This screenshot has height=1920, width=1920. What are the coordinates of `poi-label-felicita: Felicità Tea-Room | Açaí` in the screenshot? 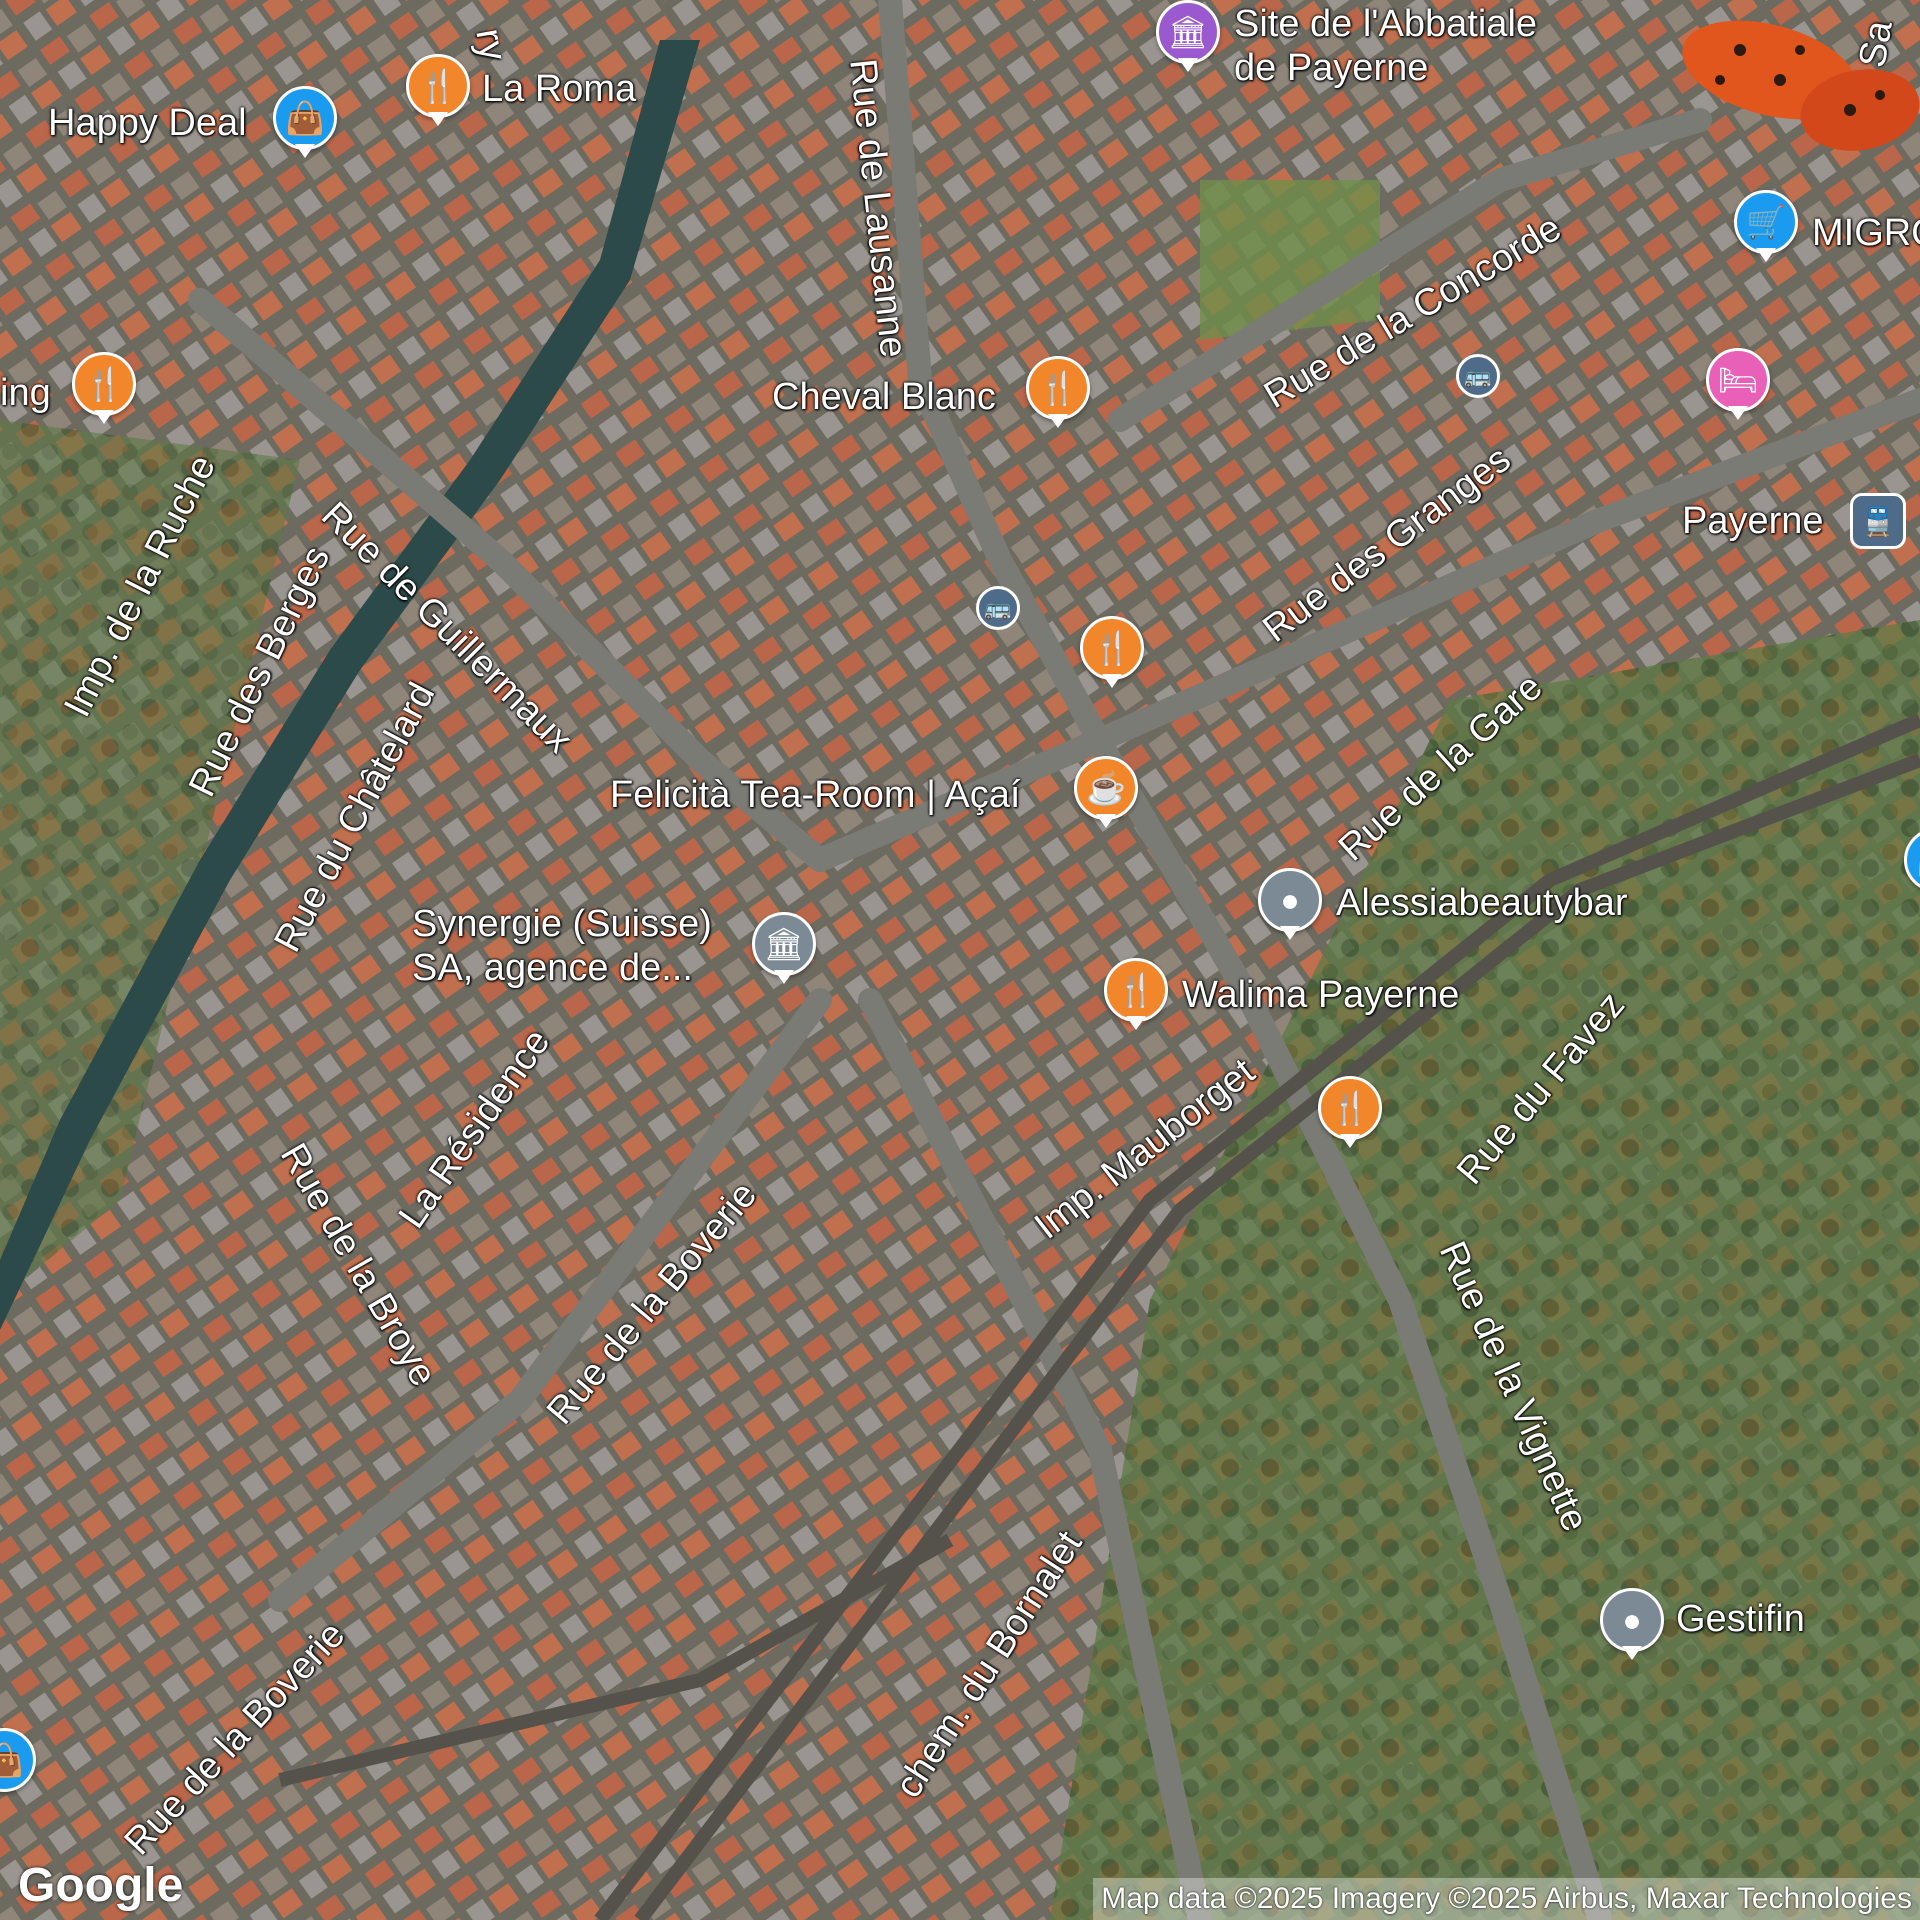 It's located at (815, 795).